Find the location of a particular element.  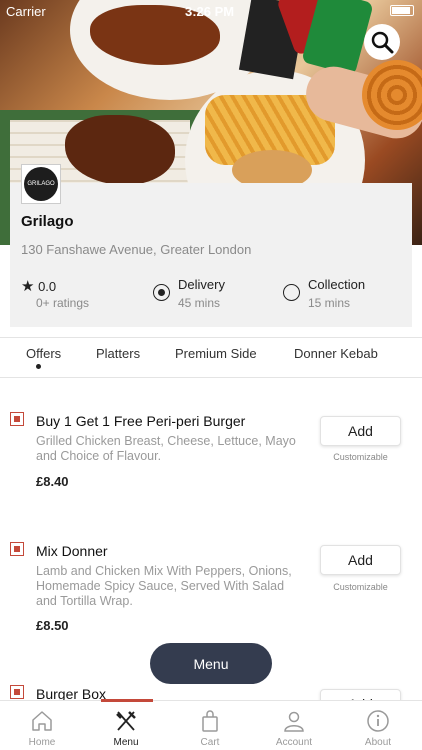

tab-offers: Offers is located at coordinates (43, 353).